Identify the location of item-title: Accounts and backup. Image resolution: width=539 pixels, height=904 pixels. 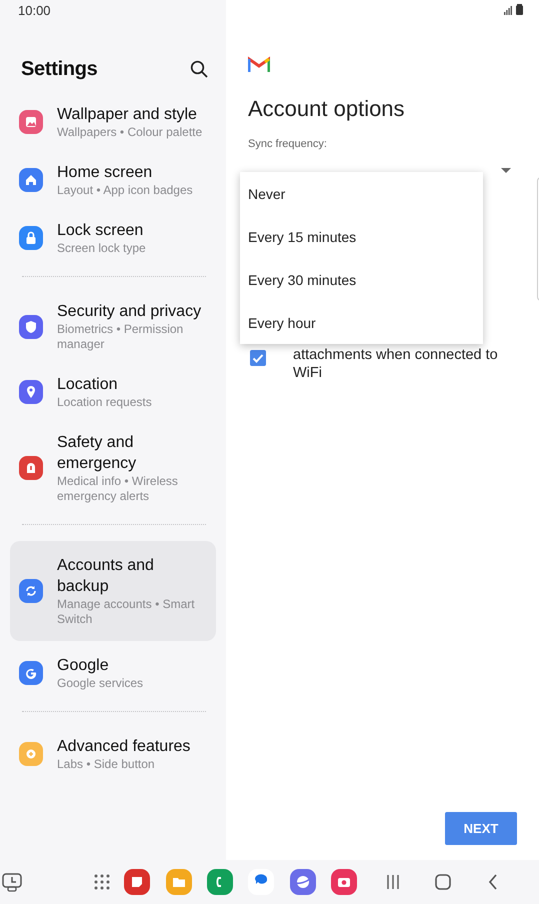
(106, 576).